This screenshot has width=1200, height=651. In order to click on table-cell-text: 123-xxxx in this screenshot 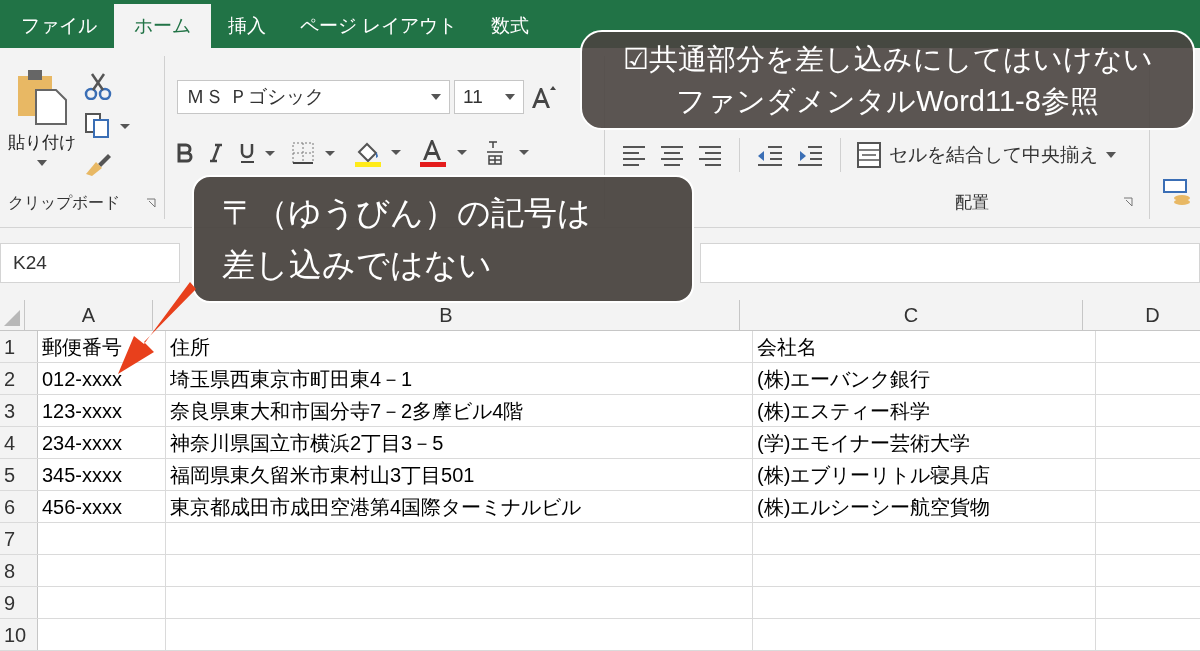, I will do `click(82, 411)`.